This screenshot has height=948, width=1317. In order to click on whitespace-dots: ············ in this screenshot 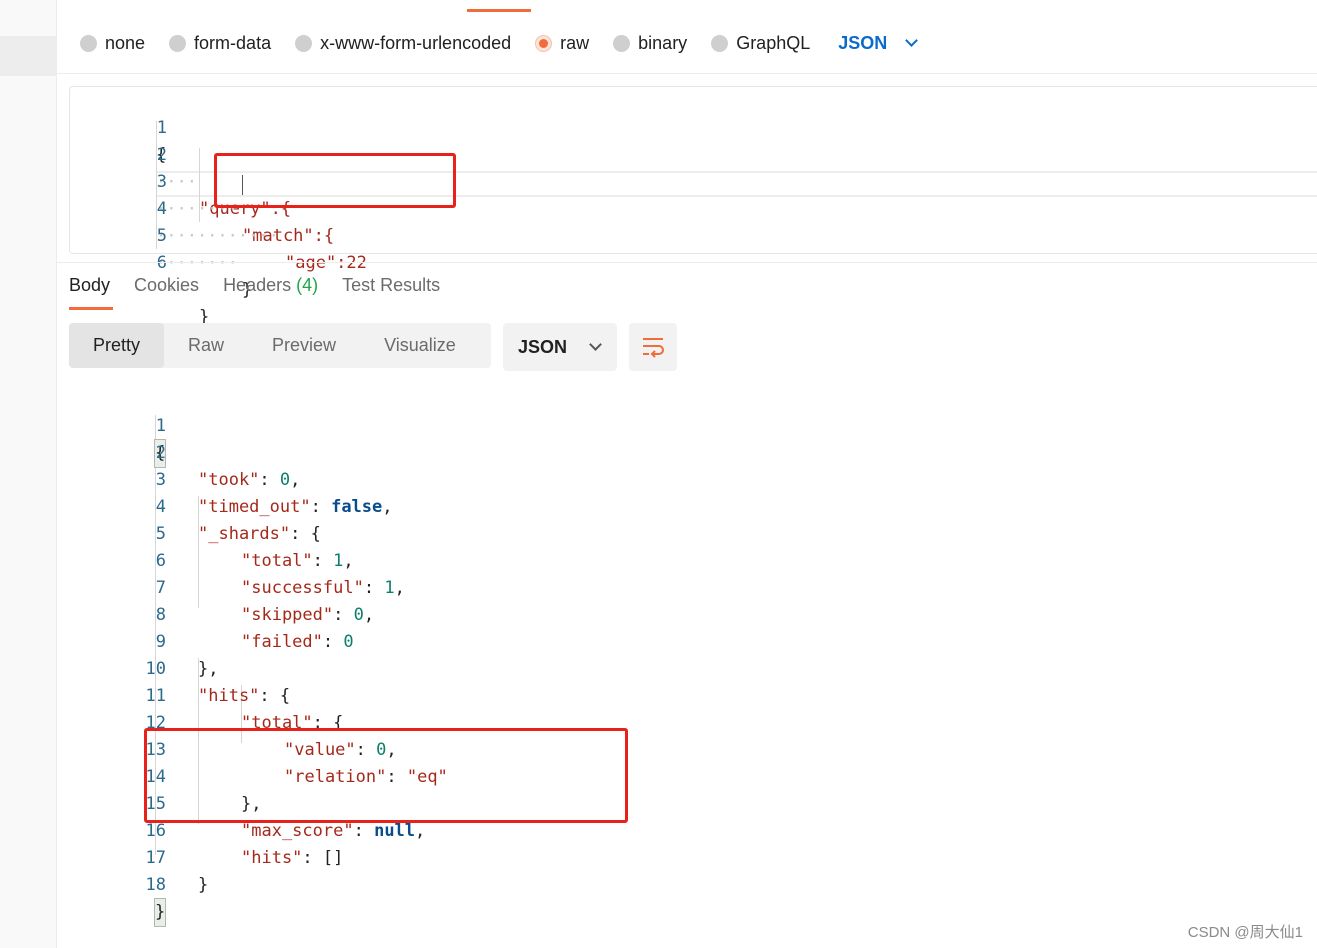, I will do `click(217, 236)`.